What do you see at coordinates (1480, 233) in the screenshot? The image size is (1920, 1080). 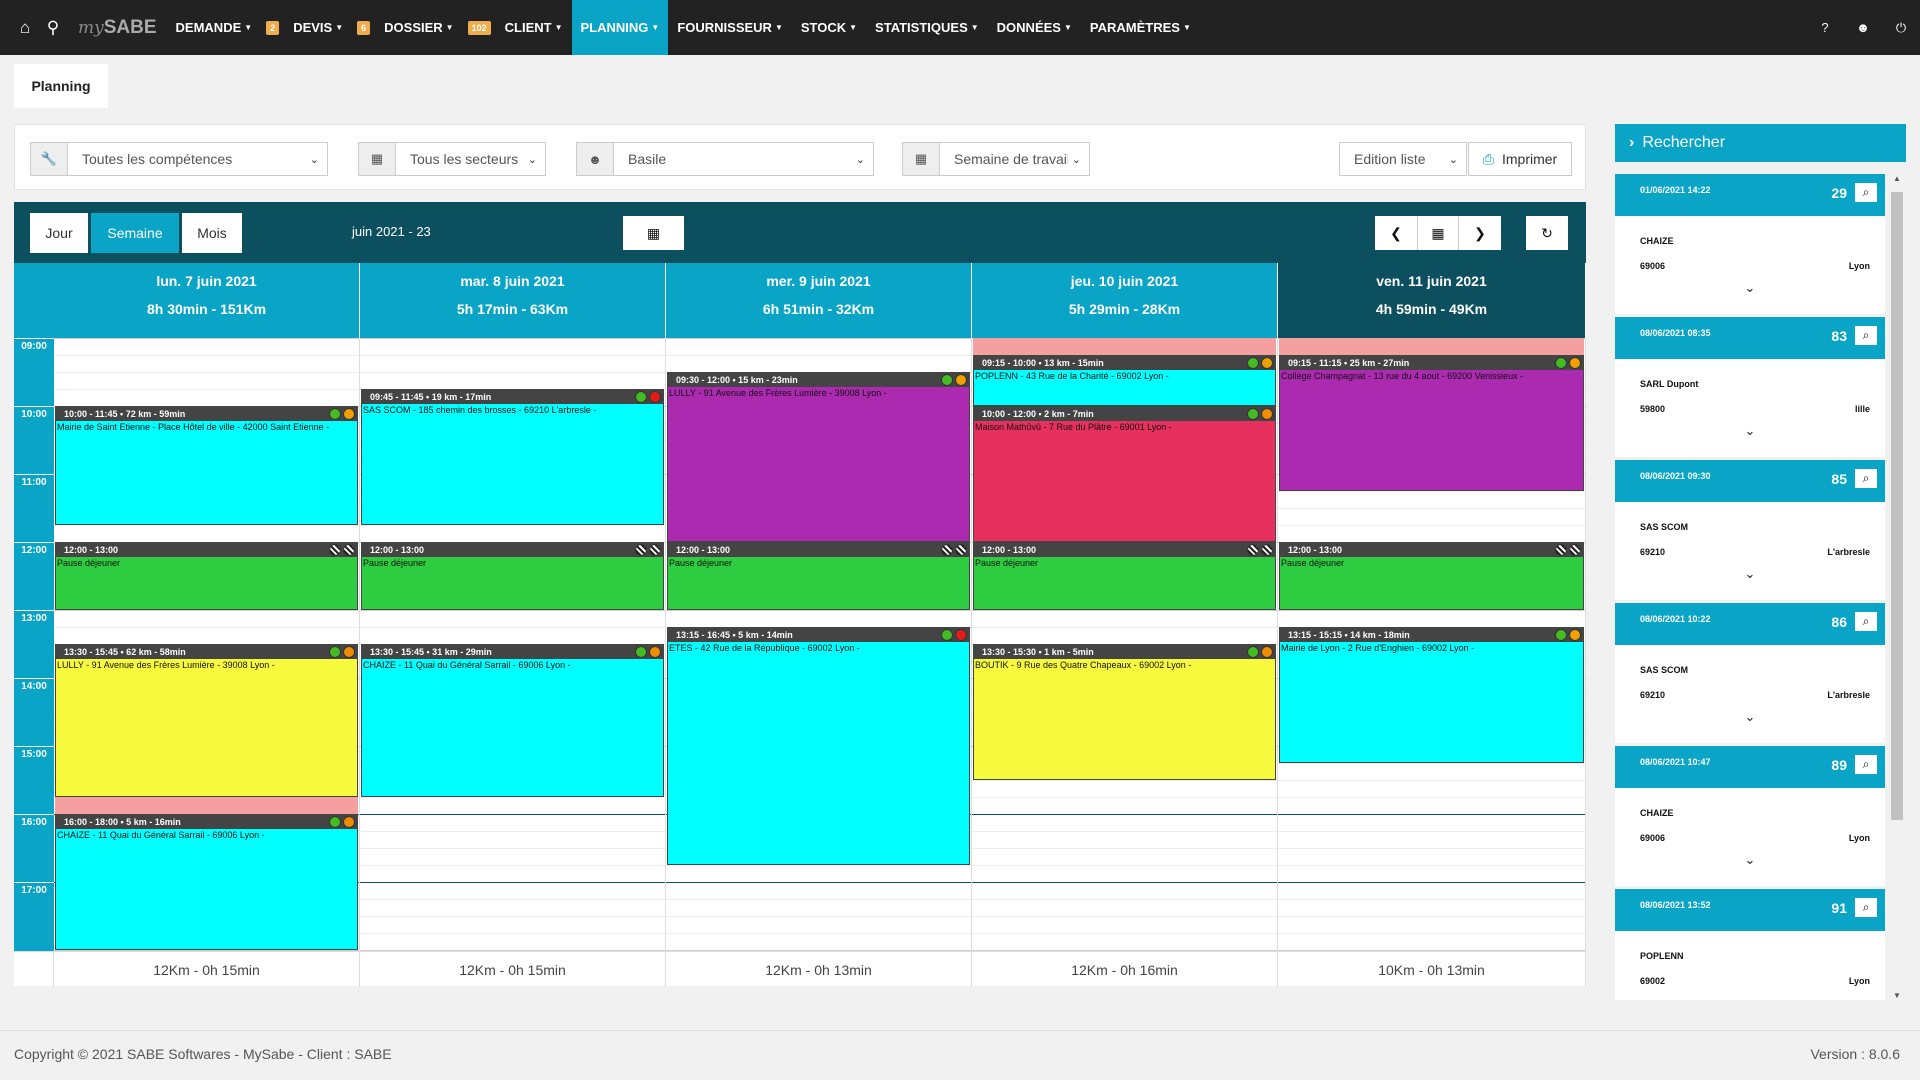 I see `next-button: ❯` at bounding box center [1480, 233].